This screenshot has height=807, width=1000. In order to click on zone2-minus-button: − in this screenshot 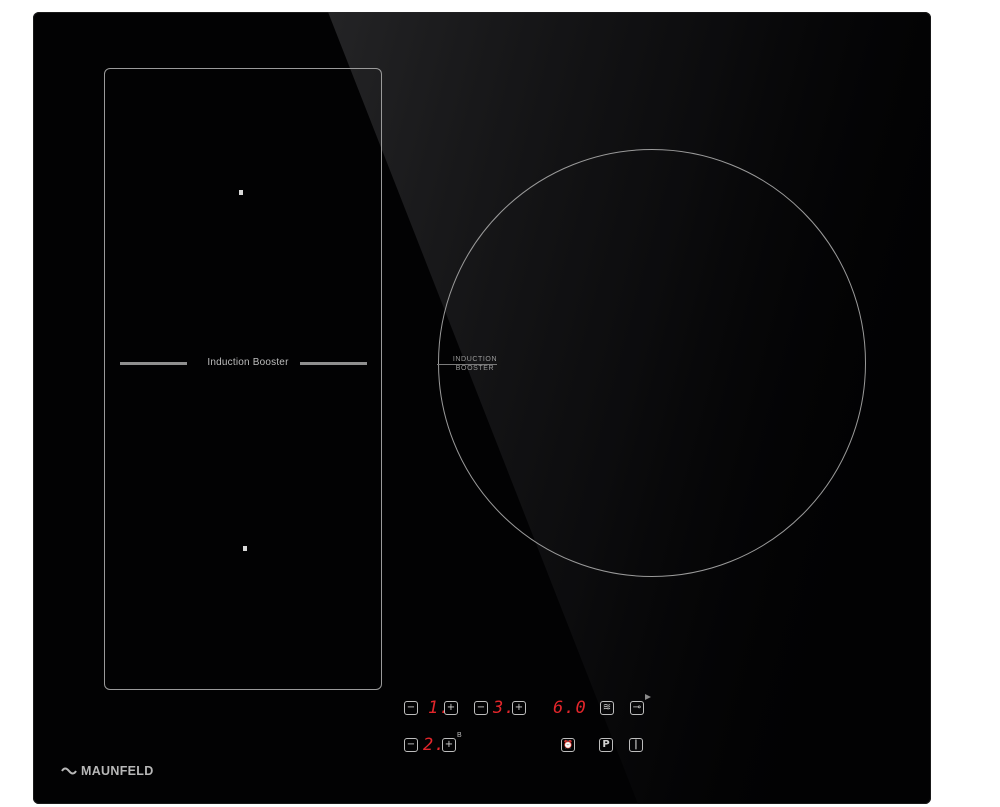, I will do `click(411, 745)`.